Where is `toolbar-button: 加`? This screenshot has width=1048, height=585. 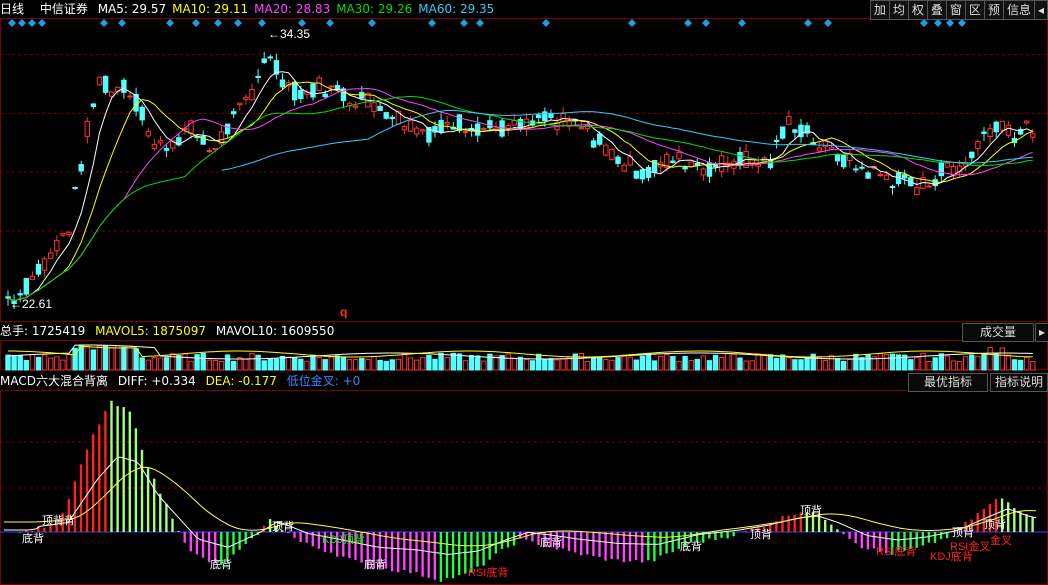
toolbar-button: 加 is located at coordinates (879, 10).